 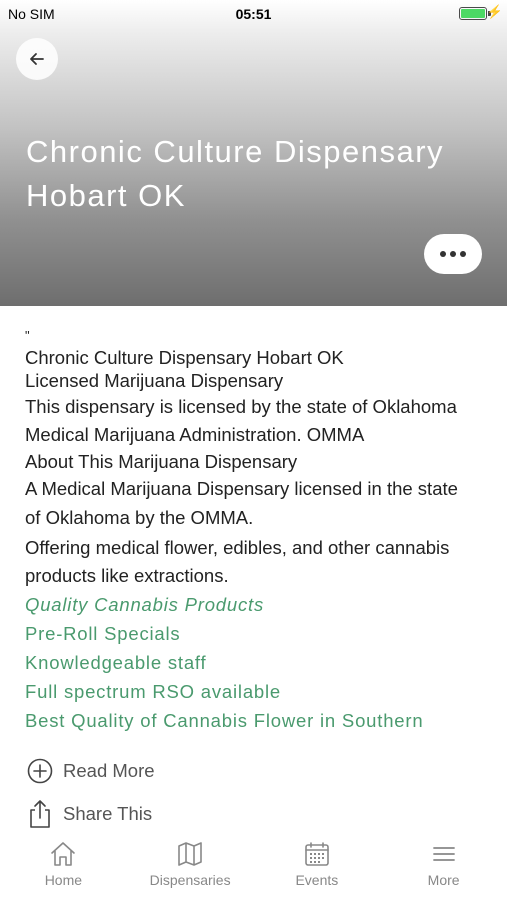 I want to click on share-icon, so click(x=40, y=814).